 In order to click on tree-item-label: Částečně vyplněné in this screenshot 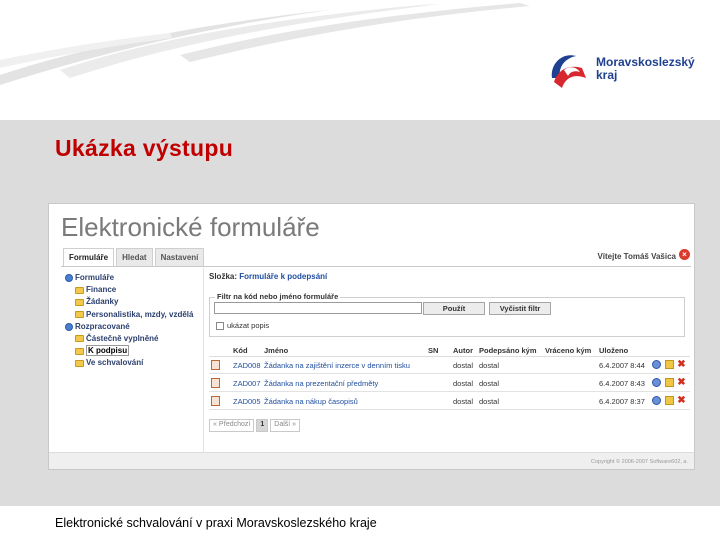, I will do `click(122, 338)`.